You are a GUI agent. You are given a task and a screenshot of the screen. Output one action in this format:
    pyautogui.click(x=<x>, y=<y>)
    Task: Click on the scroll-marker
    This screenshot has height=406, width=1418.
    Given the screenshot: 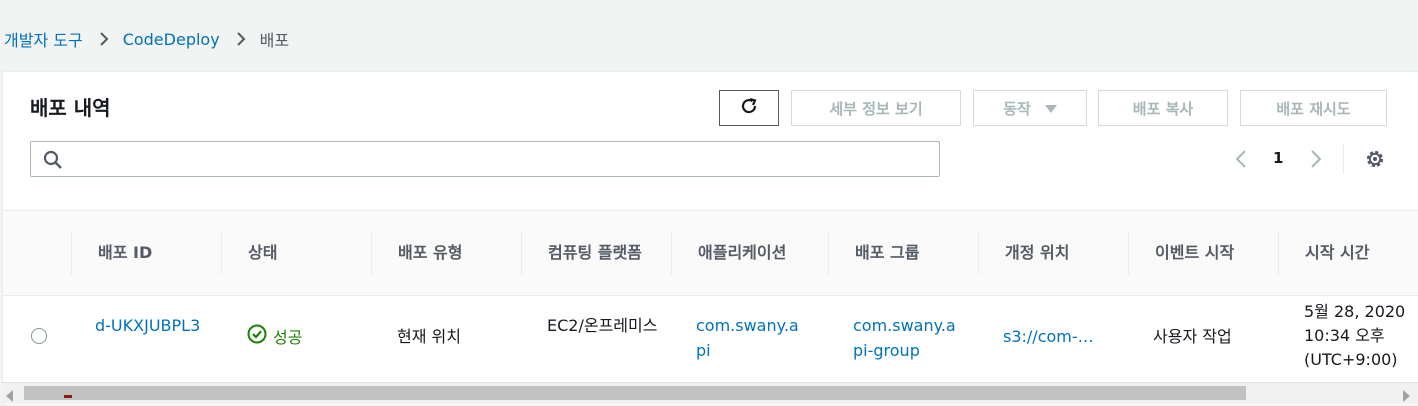 What is the action you would take?
    pyautogui.click(x=68, y=396)
    